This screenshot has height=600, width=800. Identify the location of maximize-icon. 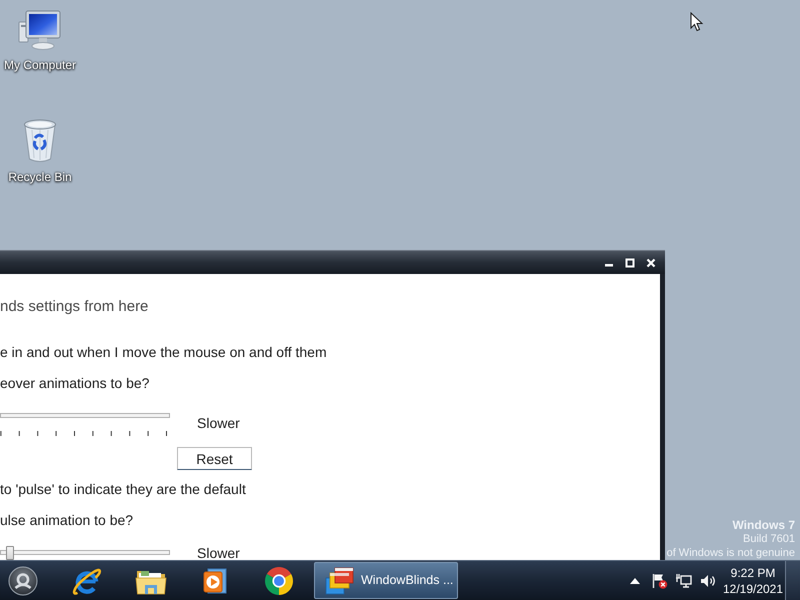
(630, 263).